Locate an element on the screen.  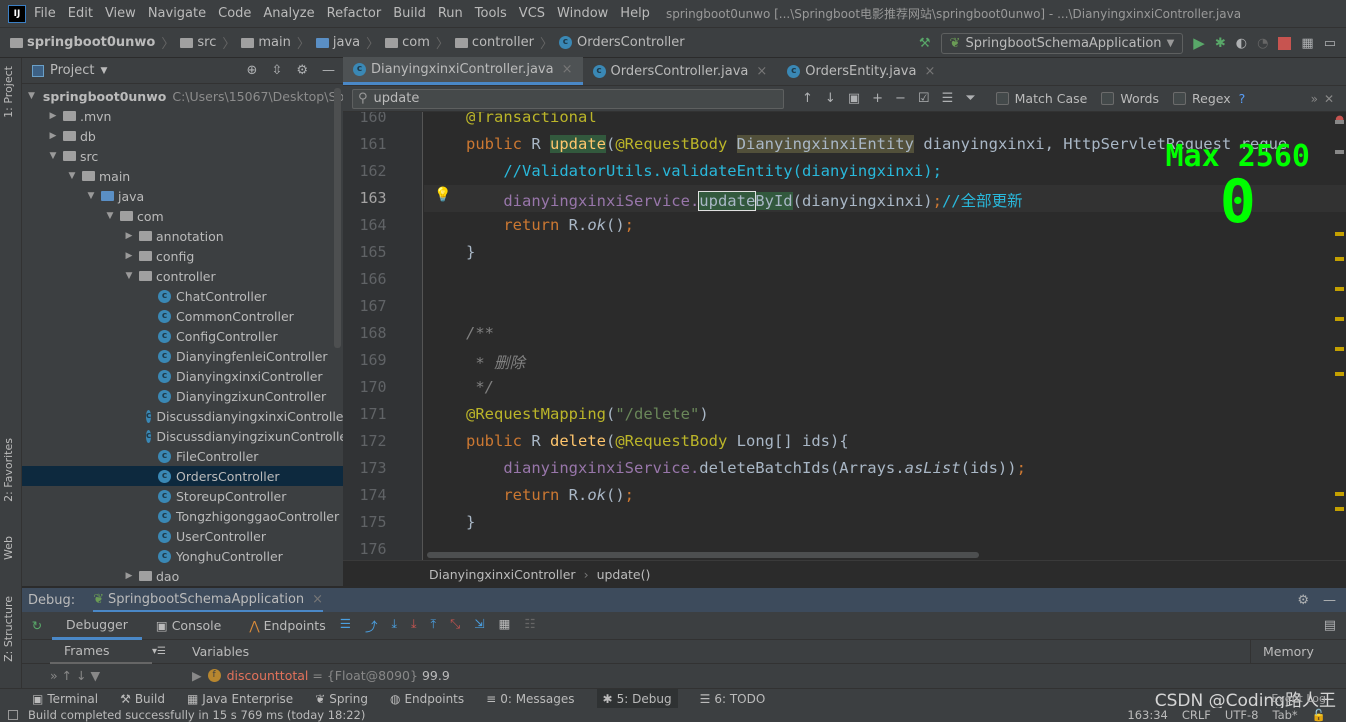
regex-checkbox: Regex? is located at coordinates (1209, 98).